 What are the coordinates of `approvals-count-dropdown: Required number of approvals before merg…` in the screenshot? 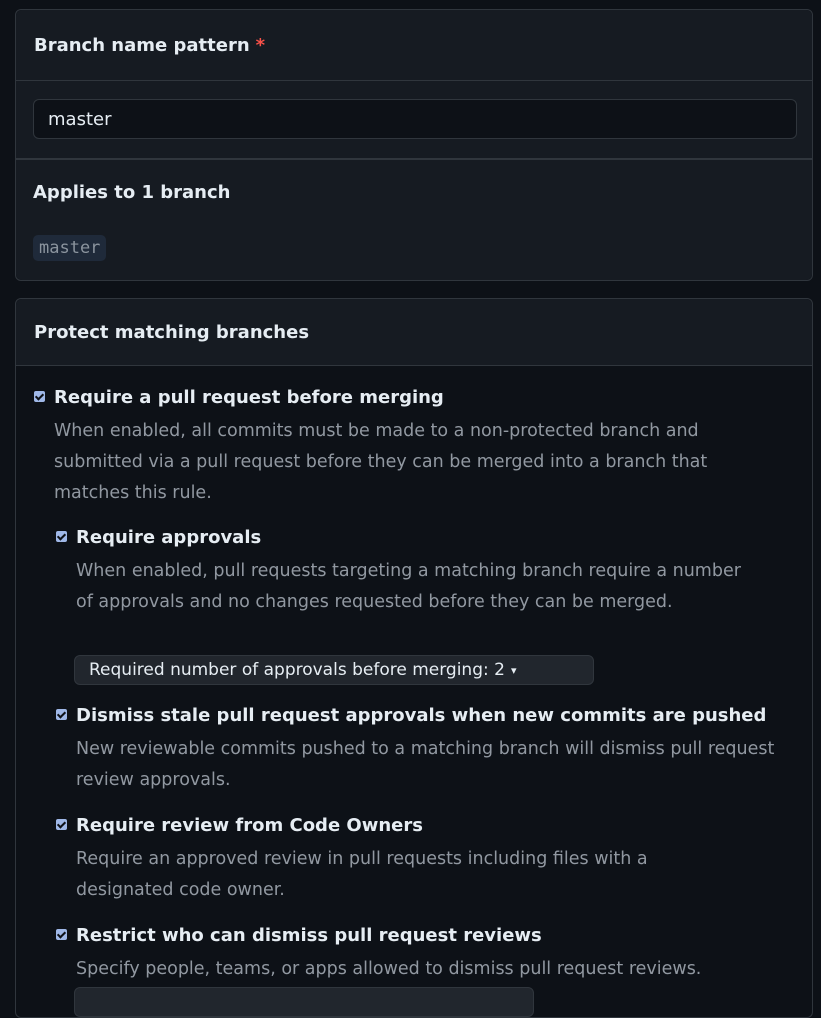 It's located at (334, 670).